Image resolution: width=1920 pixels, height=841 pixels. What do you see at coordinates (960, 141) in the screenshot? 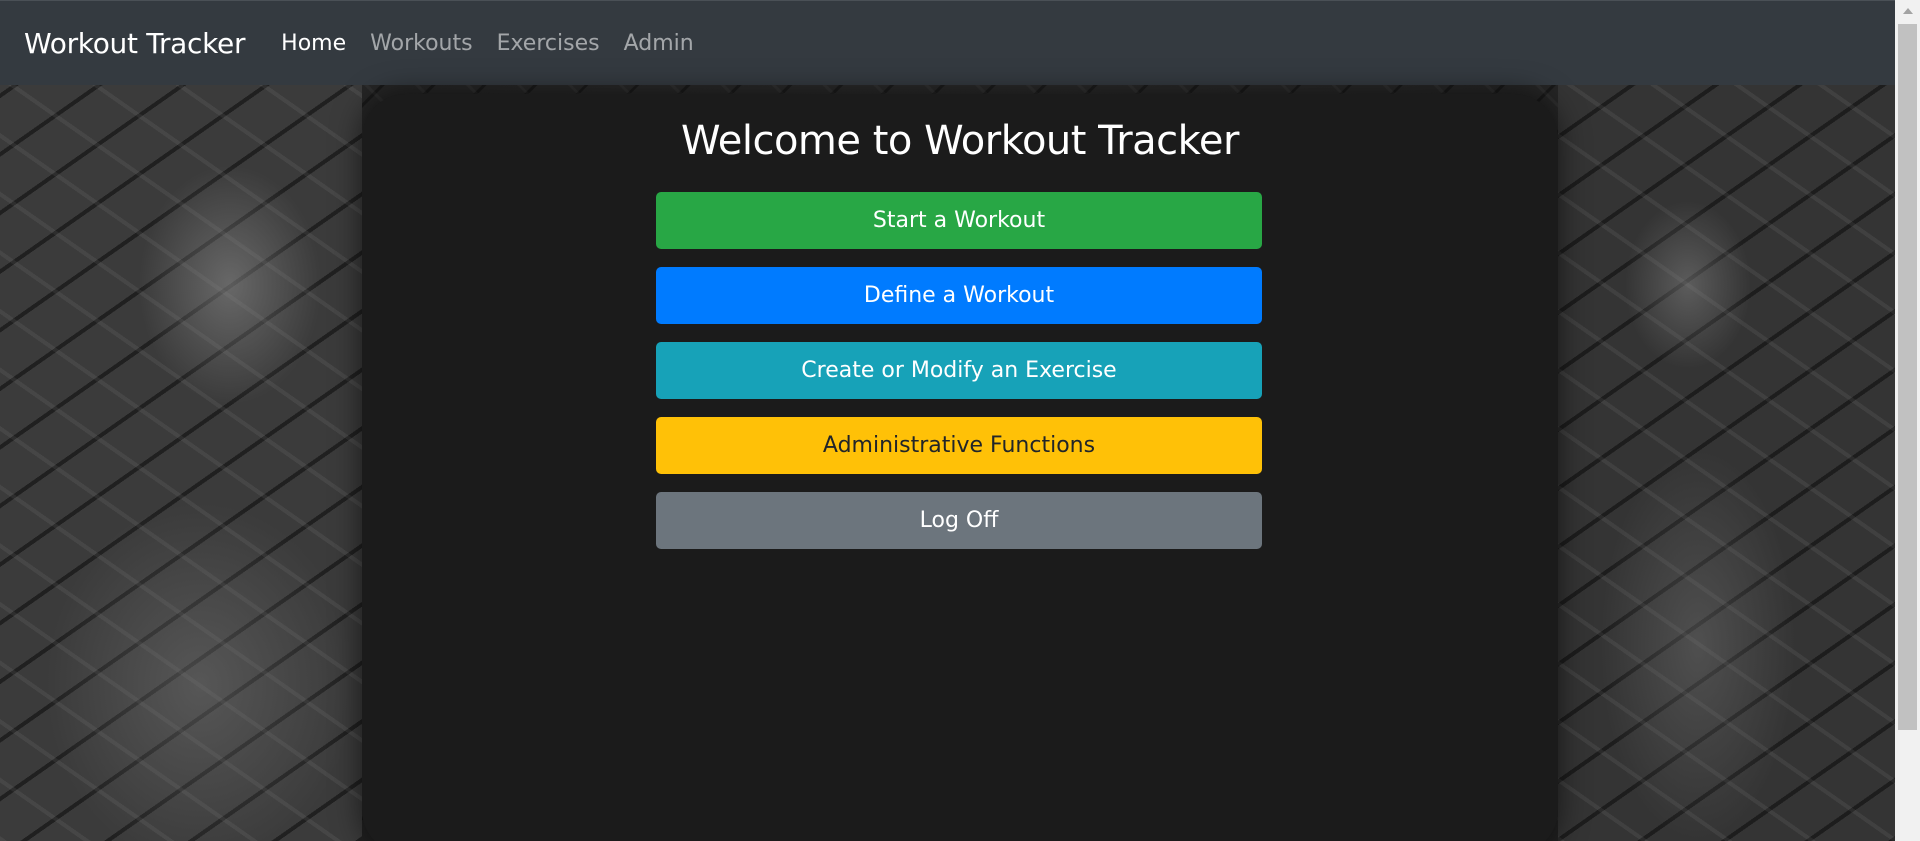
I see `page-title: Welcome to Workout Tracker` at bounding box center [960, 141].